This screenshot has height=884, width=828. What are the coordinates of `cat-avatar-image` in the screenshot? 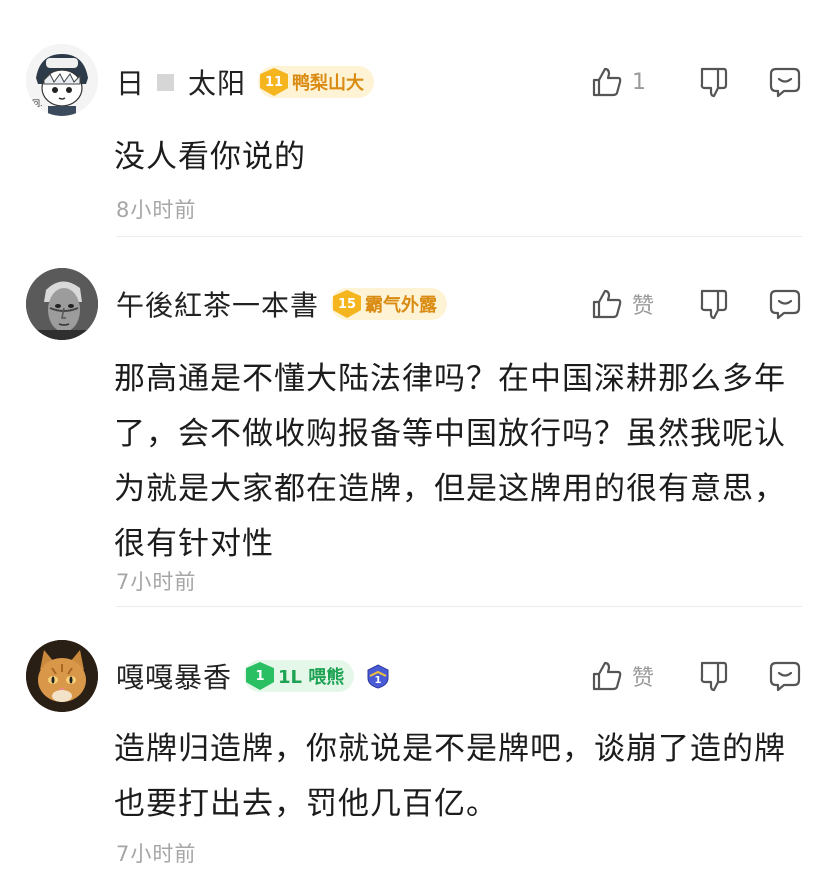 It's located at (62, 676).